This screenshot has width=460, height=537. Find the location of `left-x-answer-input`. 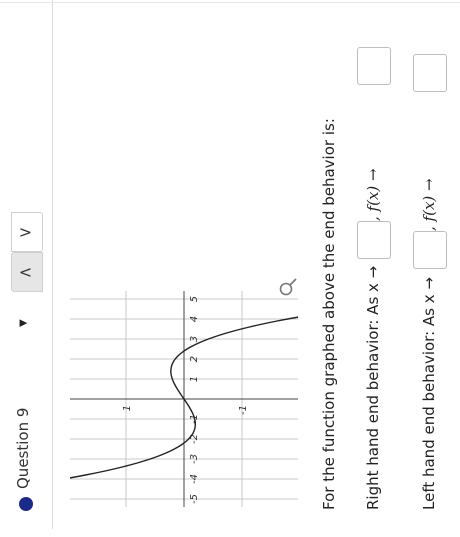

left-x-answer-input is located at coordinates (430, 250).